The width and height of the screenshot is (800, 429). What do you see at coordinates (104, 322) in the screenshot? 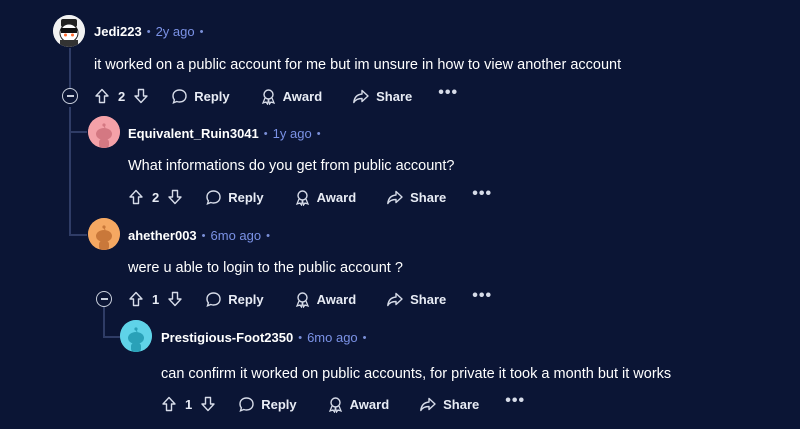
I see `thread-line-child` at bounding box center [104, 322].